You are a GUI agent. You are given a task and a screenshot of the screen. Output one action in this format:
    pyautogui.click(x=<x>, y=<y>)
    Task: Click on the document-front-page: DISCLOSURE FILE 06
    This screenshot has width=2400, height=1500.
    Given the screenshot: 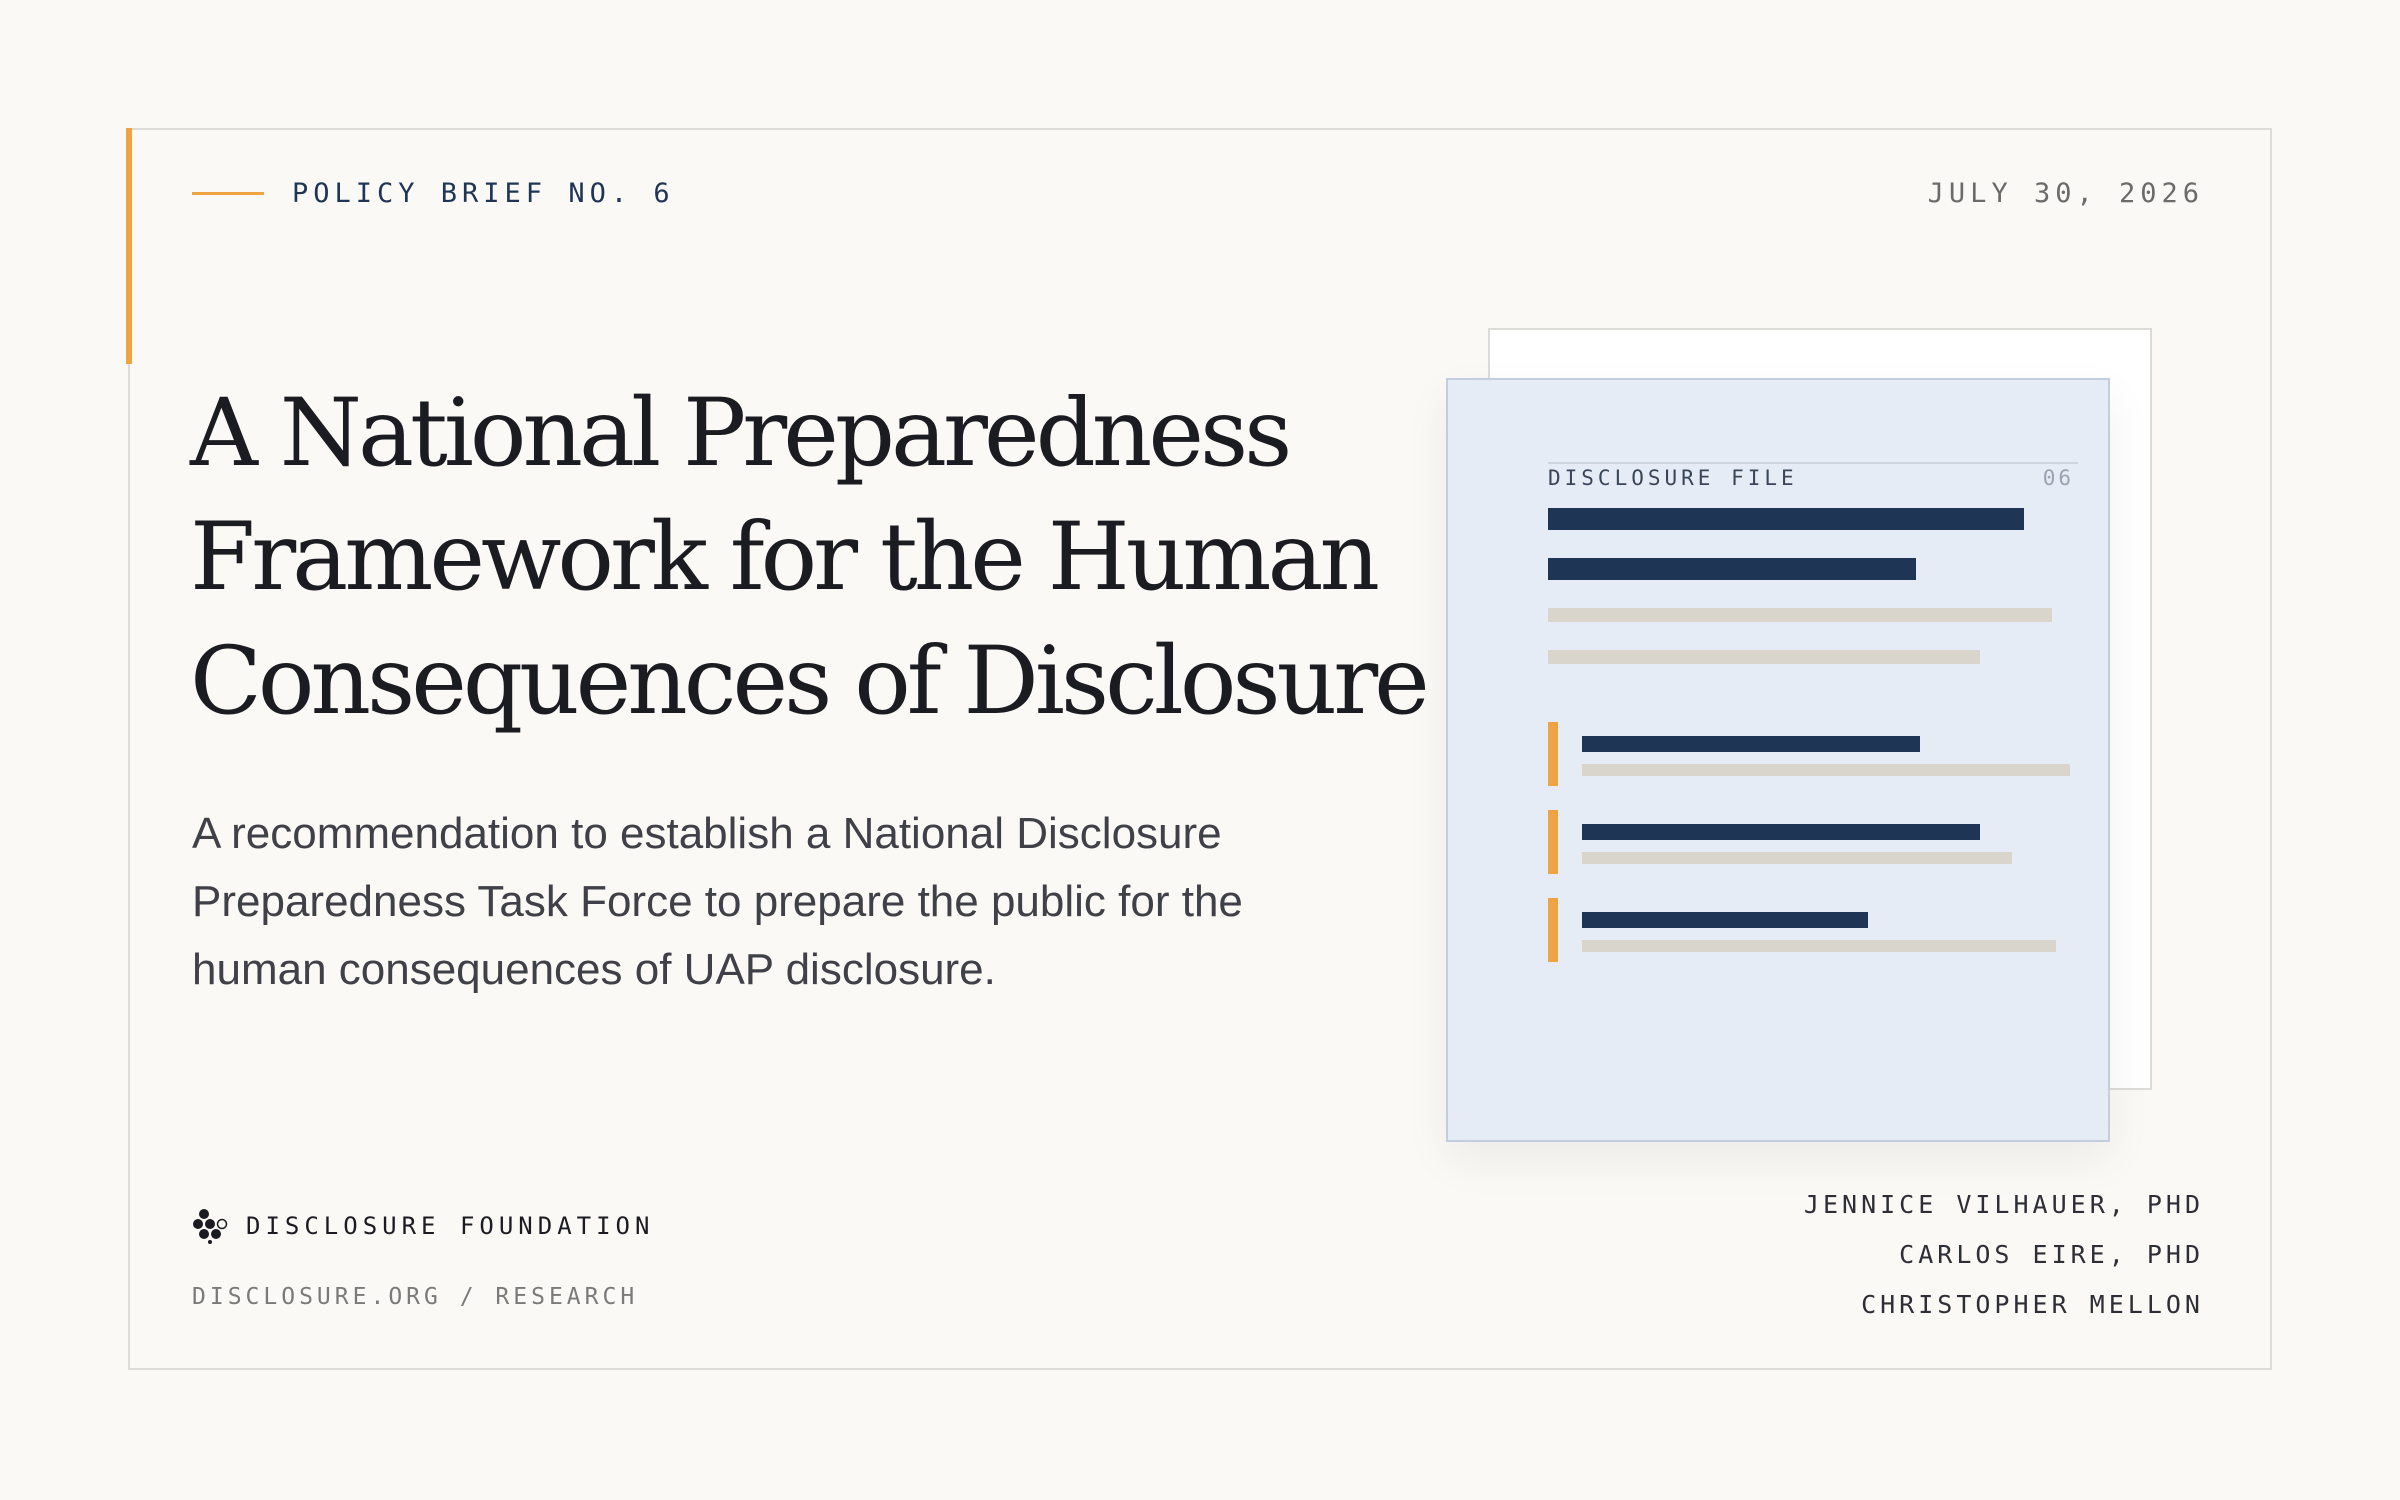 What is the action you would take?
    pyautogui.click(x=1778, y=760)
    